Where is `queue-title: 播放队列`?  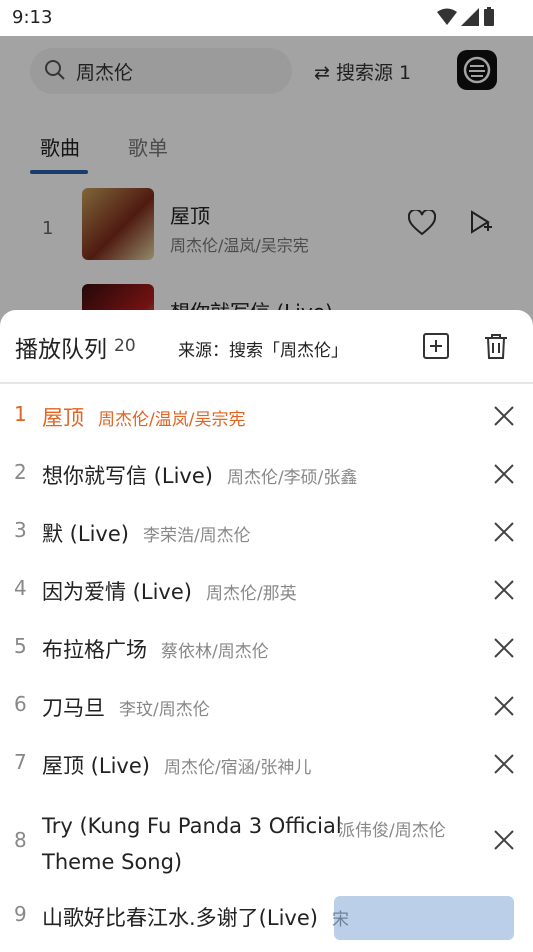 queue-title: 播放队列 is located at coordinates (61, 350).